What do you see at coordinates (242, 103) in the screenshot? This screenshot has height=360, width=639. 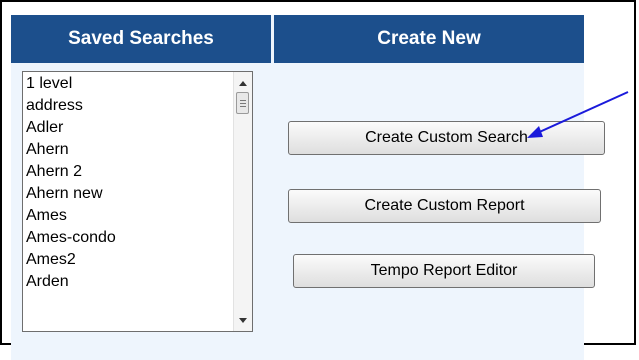 I see `scrollbar-thumb` at bounding box center [242, 103].